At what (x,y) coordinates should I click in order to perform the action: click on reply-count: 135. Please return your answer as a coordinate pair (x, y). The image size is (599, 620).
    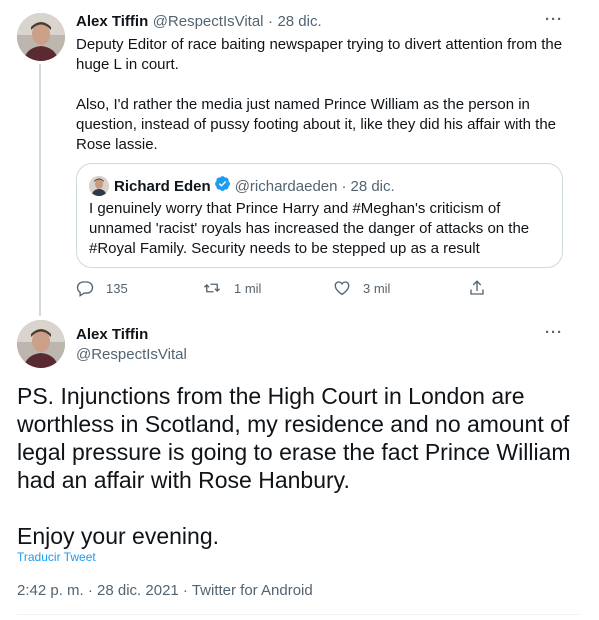
    Looking at the image, I should click on (117, 288).